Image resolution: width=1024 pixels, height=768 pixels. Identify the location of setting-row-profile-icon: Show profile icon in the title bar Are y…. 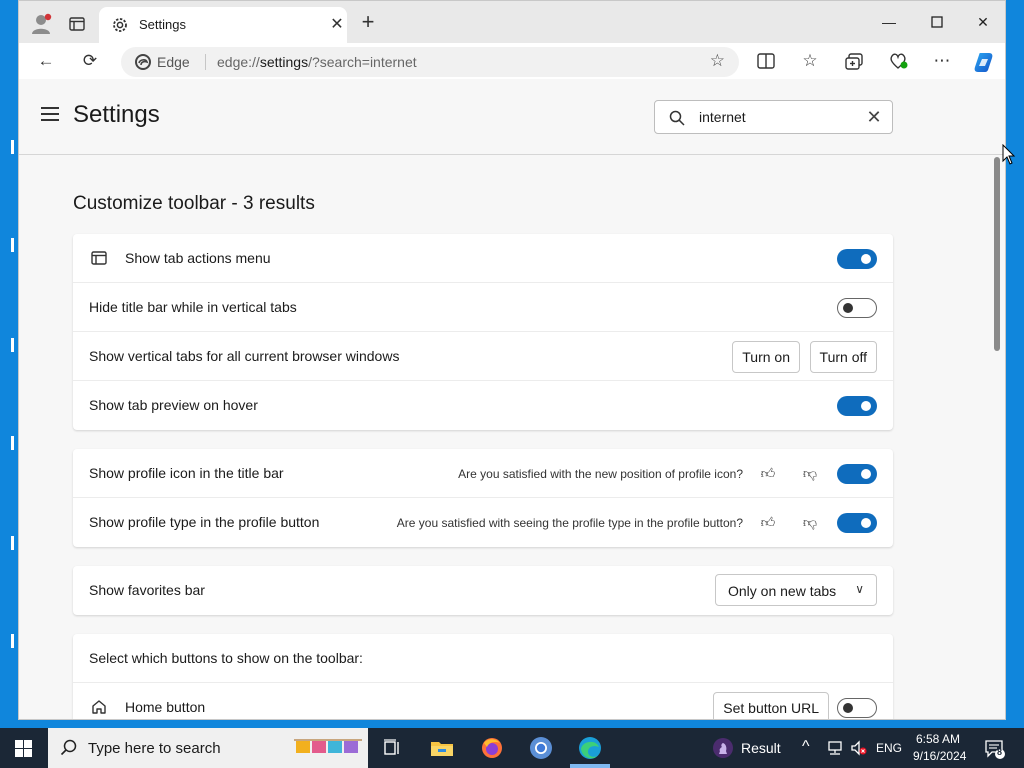
(483, 473).